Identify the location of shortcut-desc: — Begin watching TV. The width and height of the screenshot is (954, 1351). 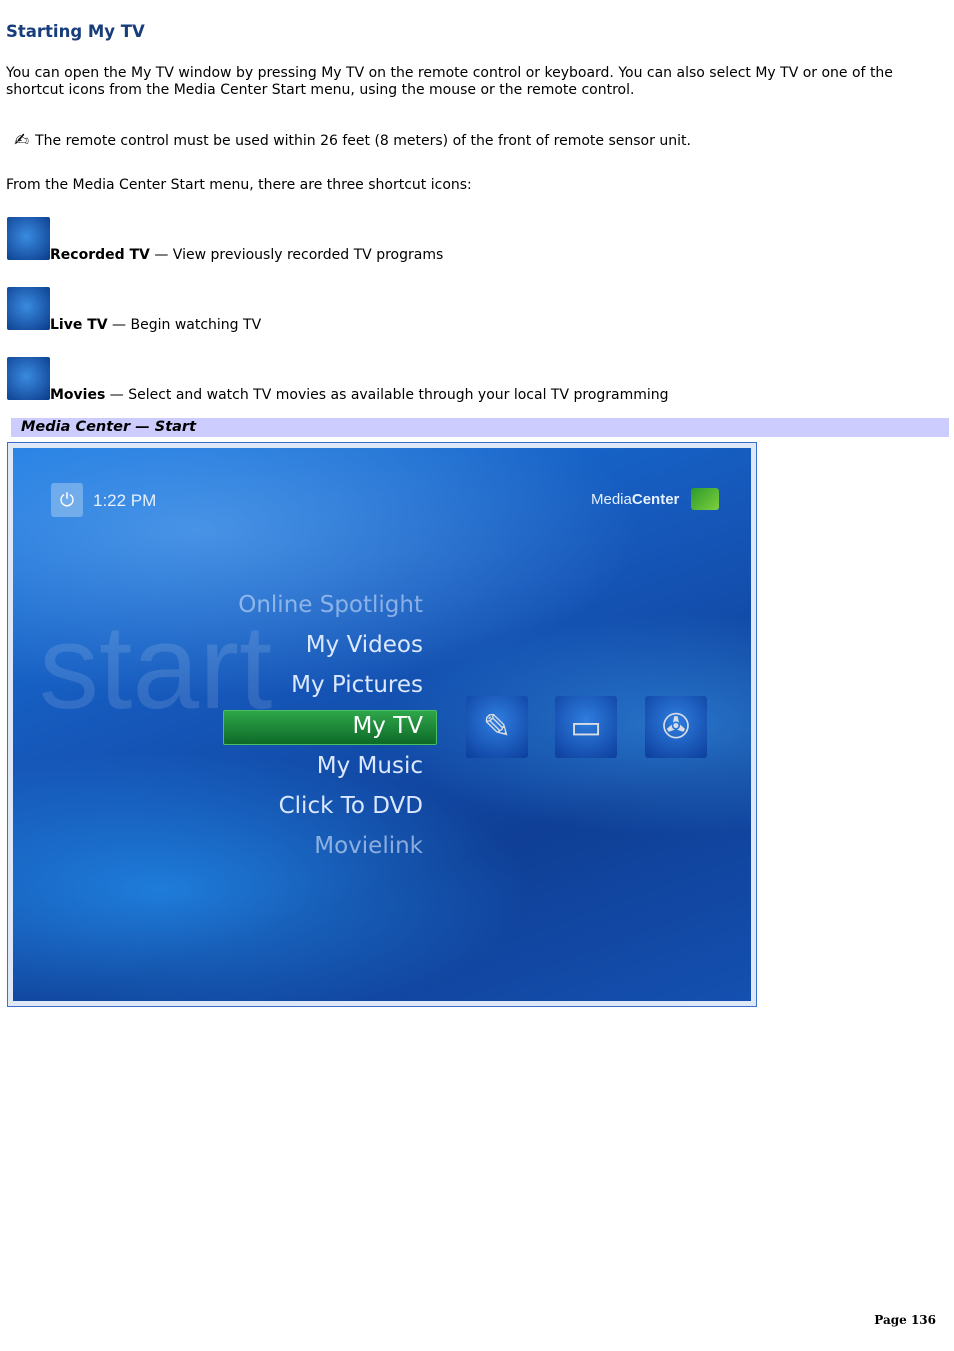
(184, 325).